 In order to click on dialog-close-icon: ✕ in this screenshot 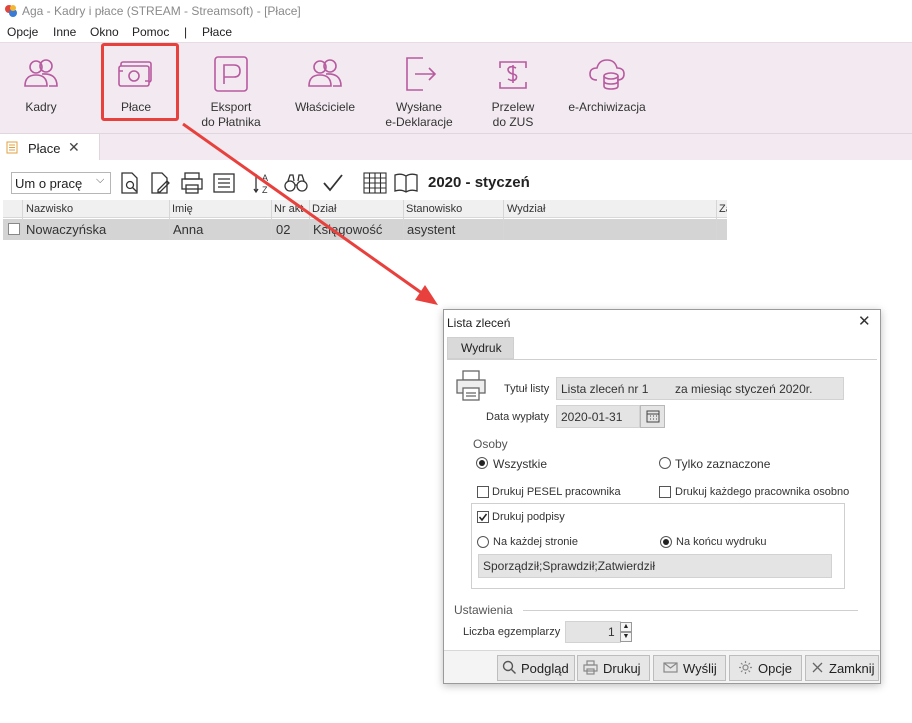, I will do `click(864, 321)`.